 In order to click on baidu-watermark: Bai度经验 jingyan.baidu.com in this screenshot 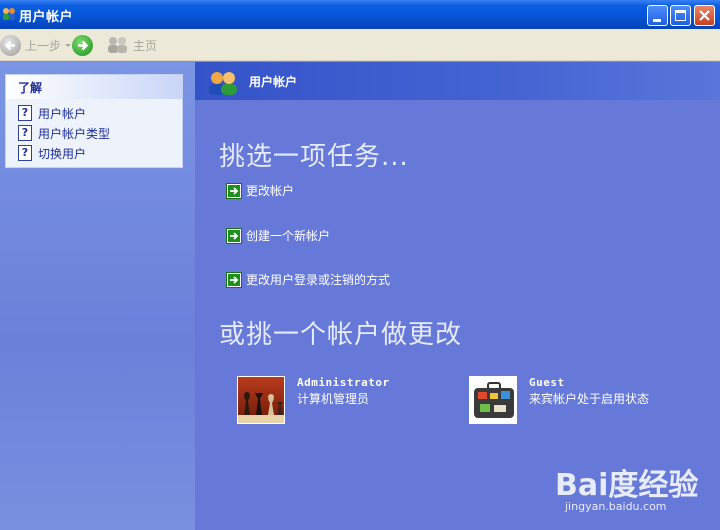, I will do `click(637, 490)`.